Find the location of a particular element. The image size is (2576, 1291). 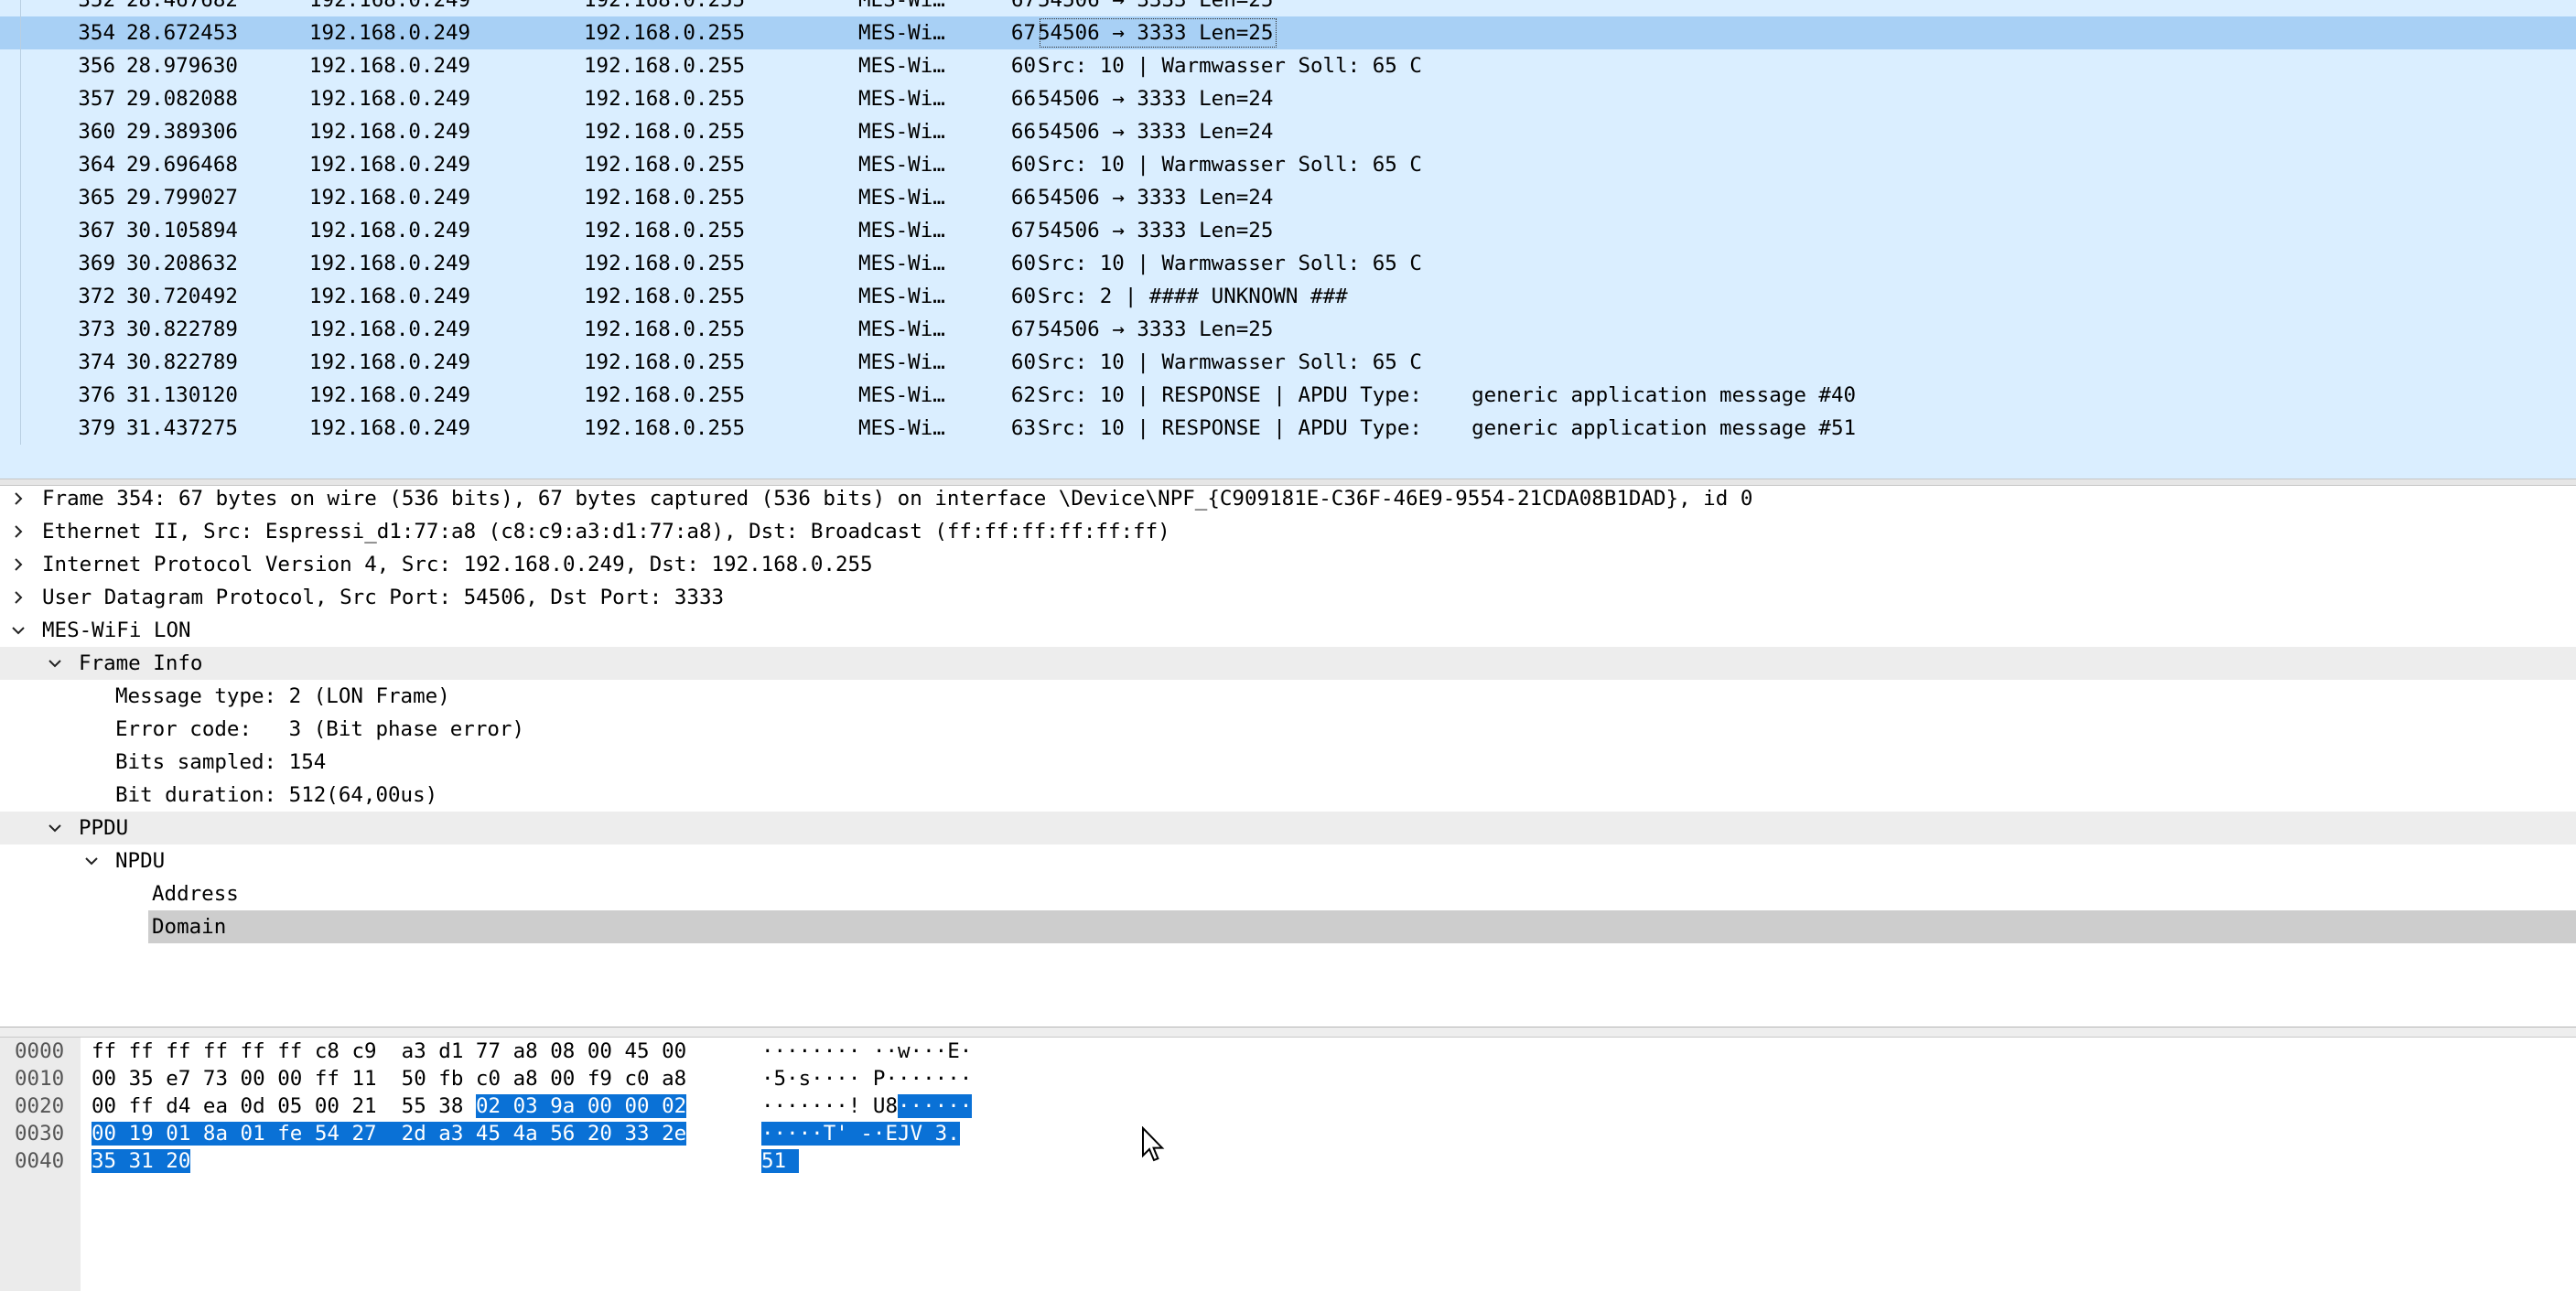

ascii-bytes-highlighted: ·····T' -·EJV 3. is located at coordinates (861, 1134).